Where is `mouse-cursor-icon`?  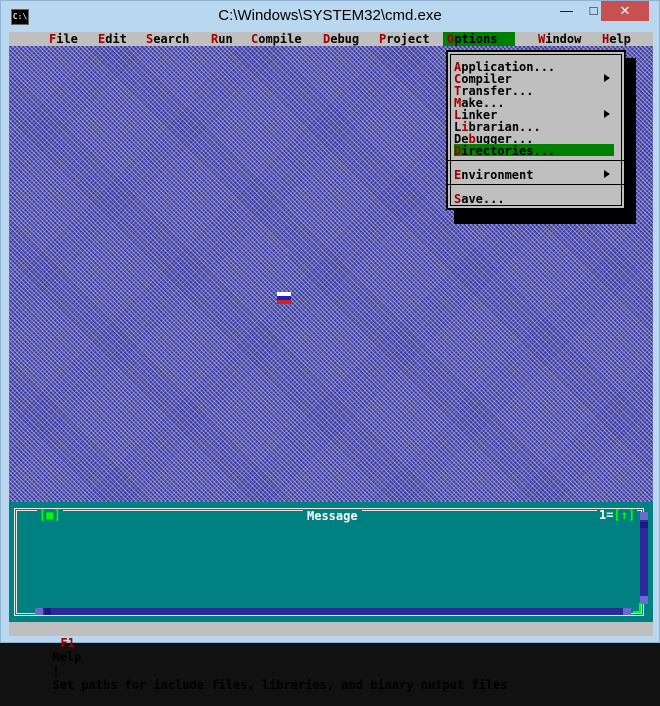
mouse-cursor-icon is located at coordinates (284, 298).